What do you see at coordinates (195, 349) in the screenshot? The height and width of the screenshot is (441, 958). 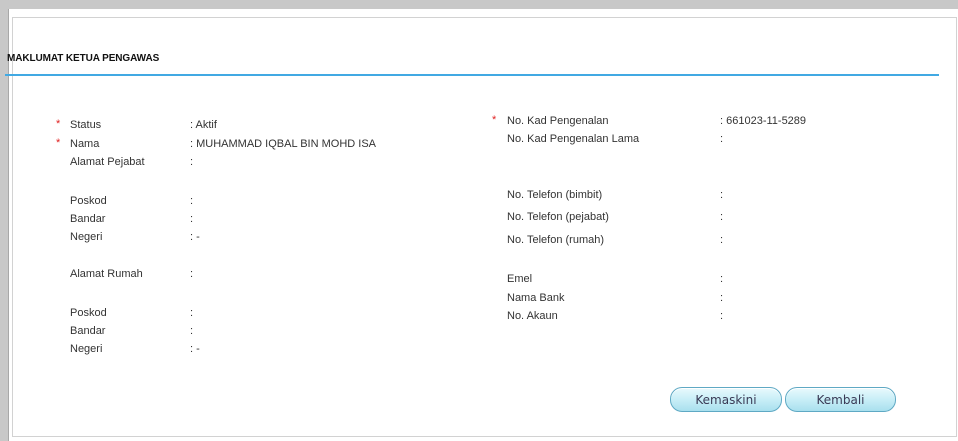 I see `negeri-rumah-value: : -` at bounding box center [195, 349].